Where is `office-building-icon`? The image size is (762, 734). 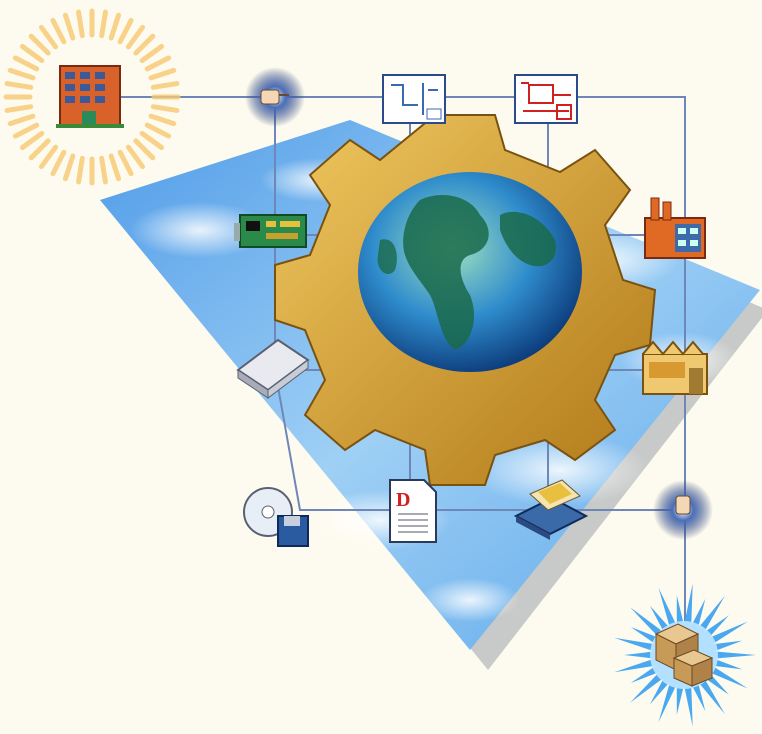
office-building-icon is located at coordinates (90, 96).